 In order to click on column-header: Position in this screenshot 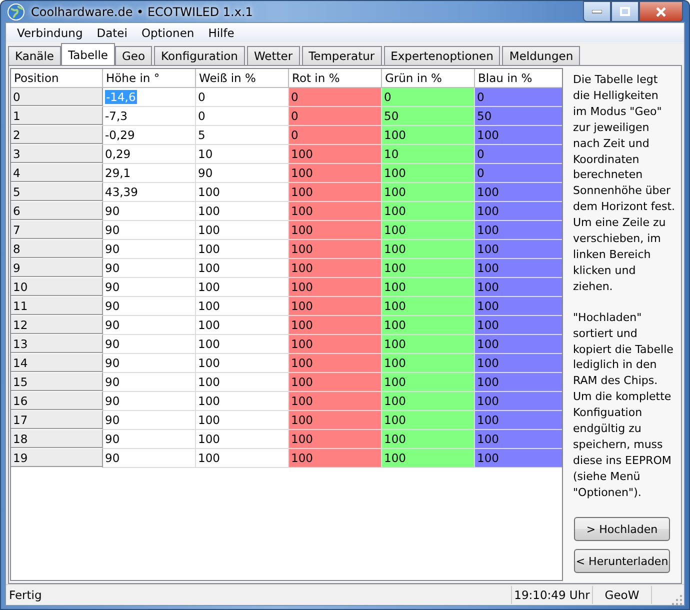, I will do `click(57, 78)`.